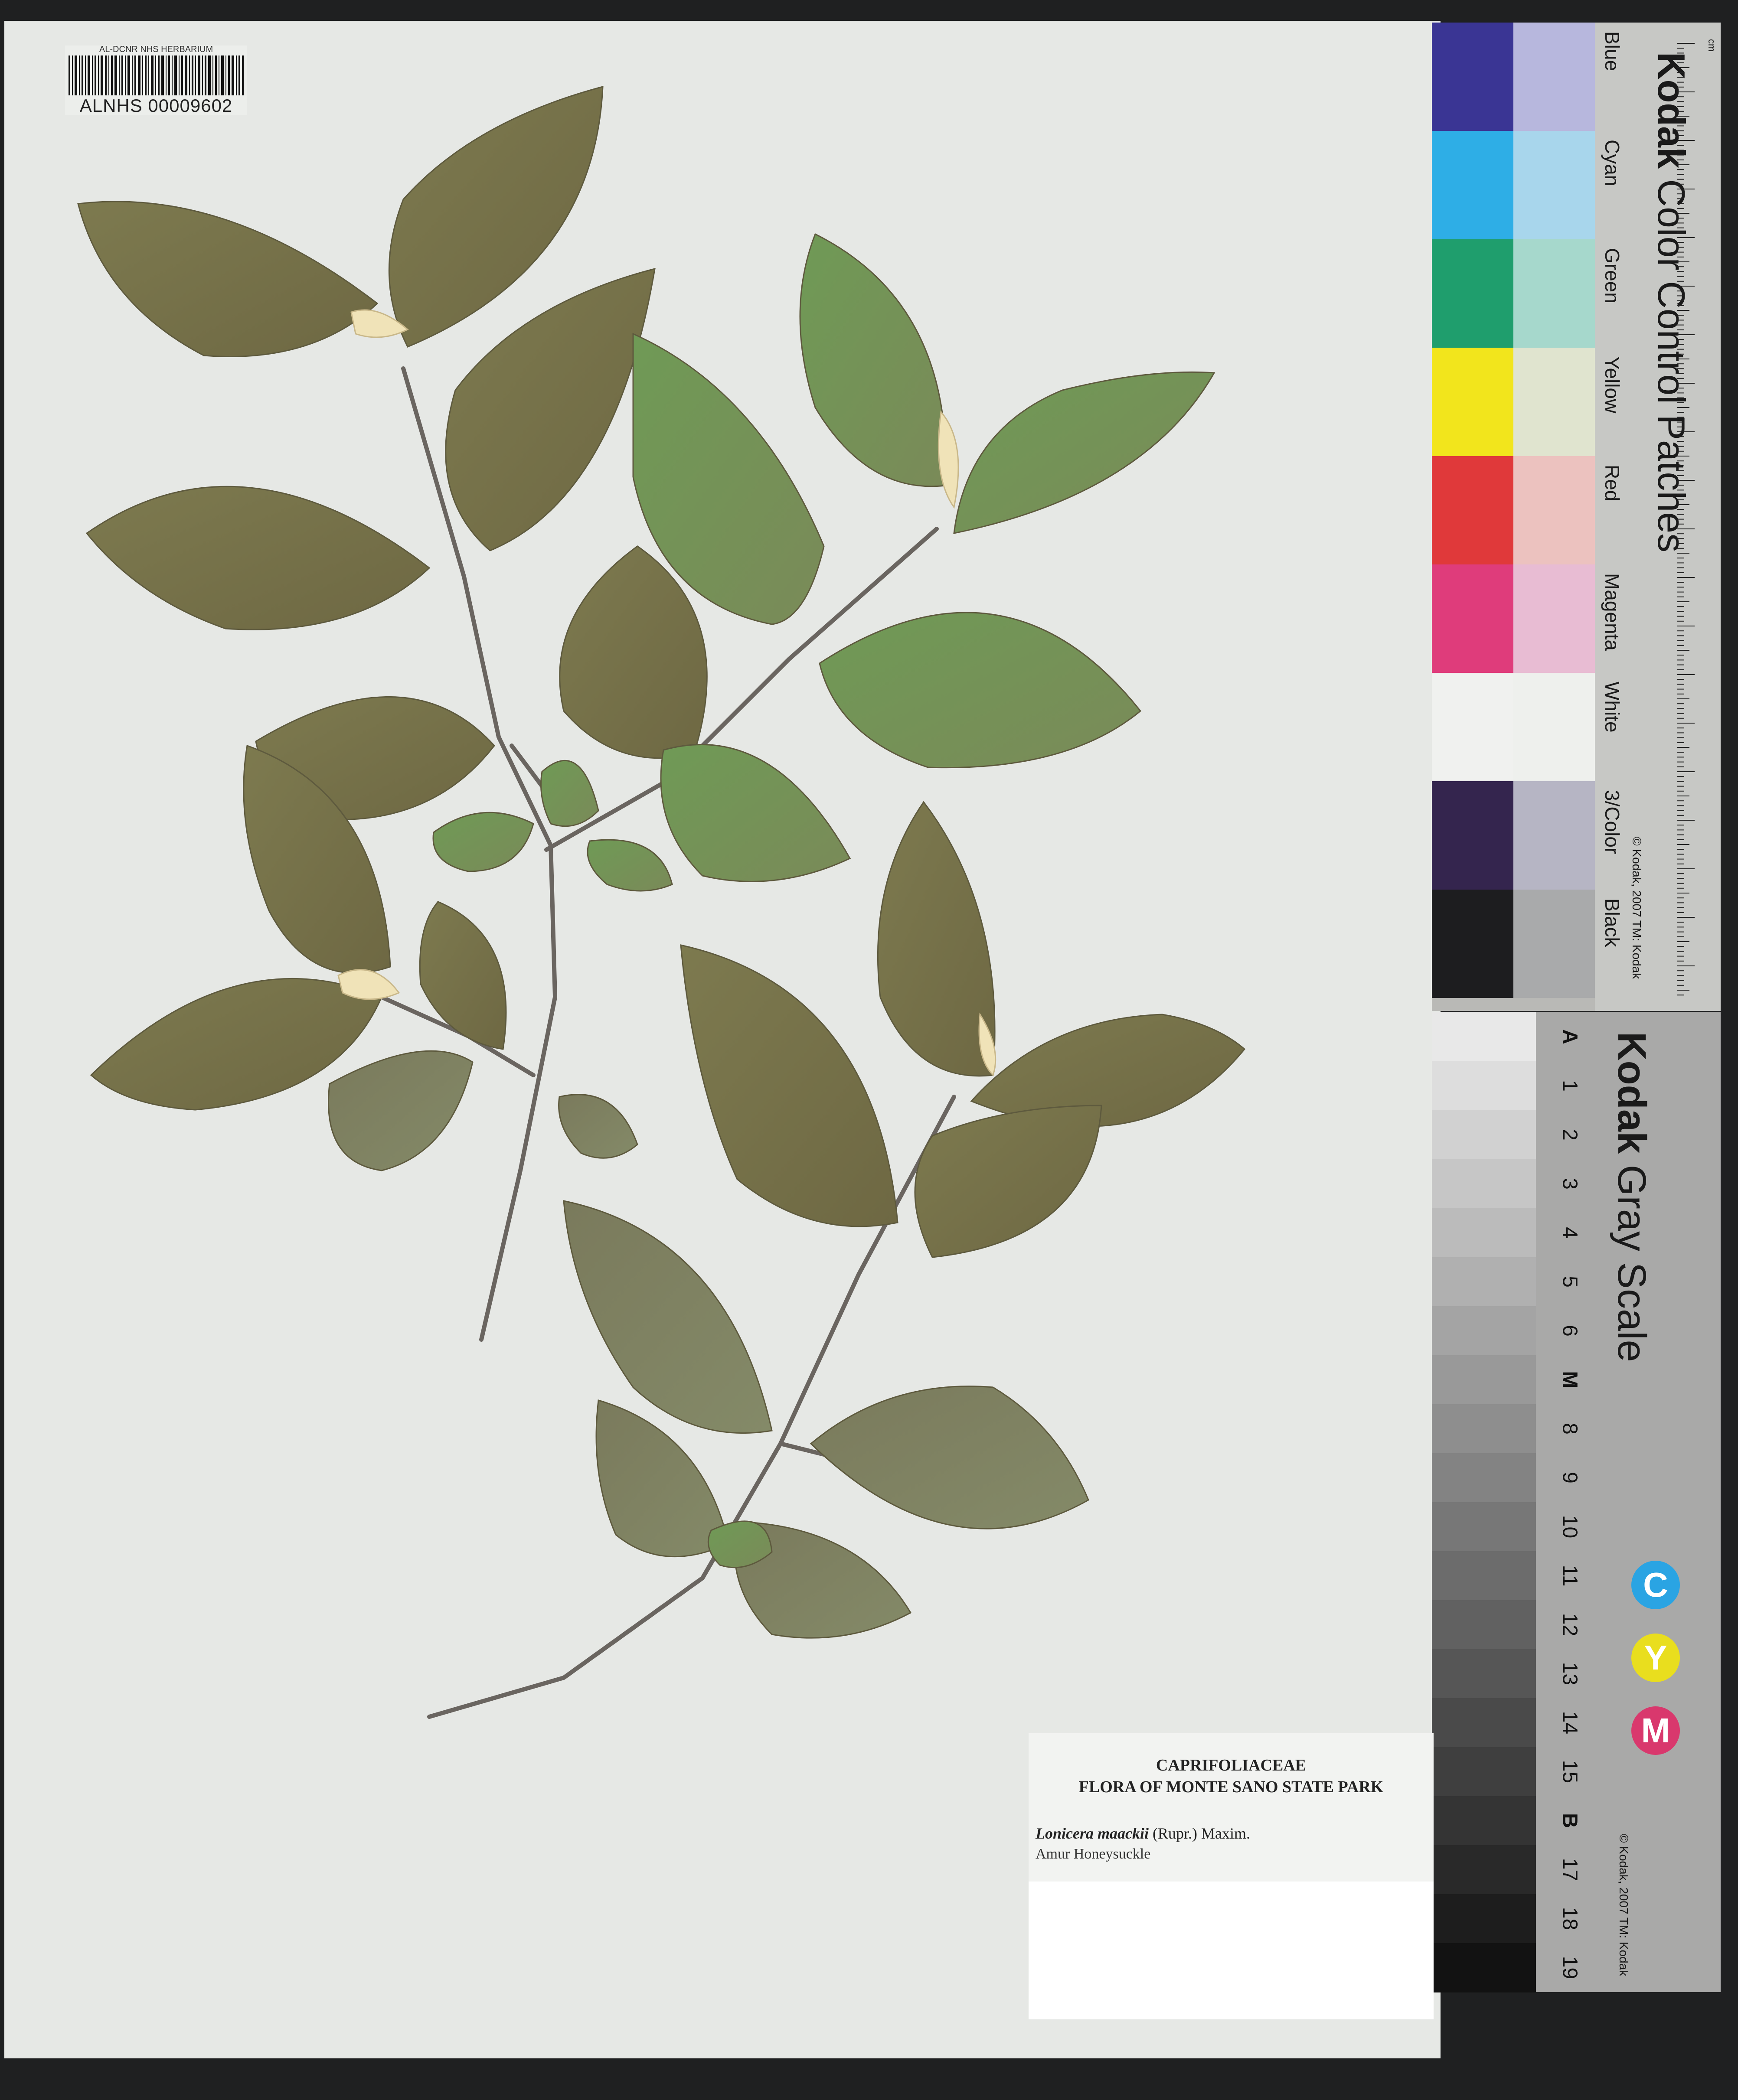 Image resolution: width=1738 pixels, height=2100 pixels. What do you see at coordinates (1473, 77) in the screenshot?
I see `swatch-blue-dark` at bounding box center [1473, 77].